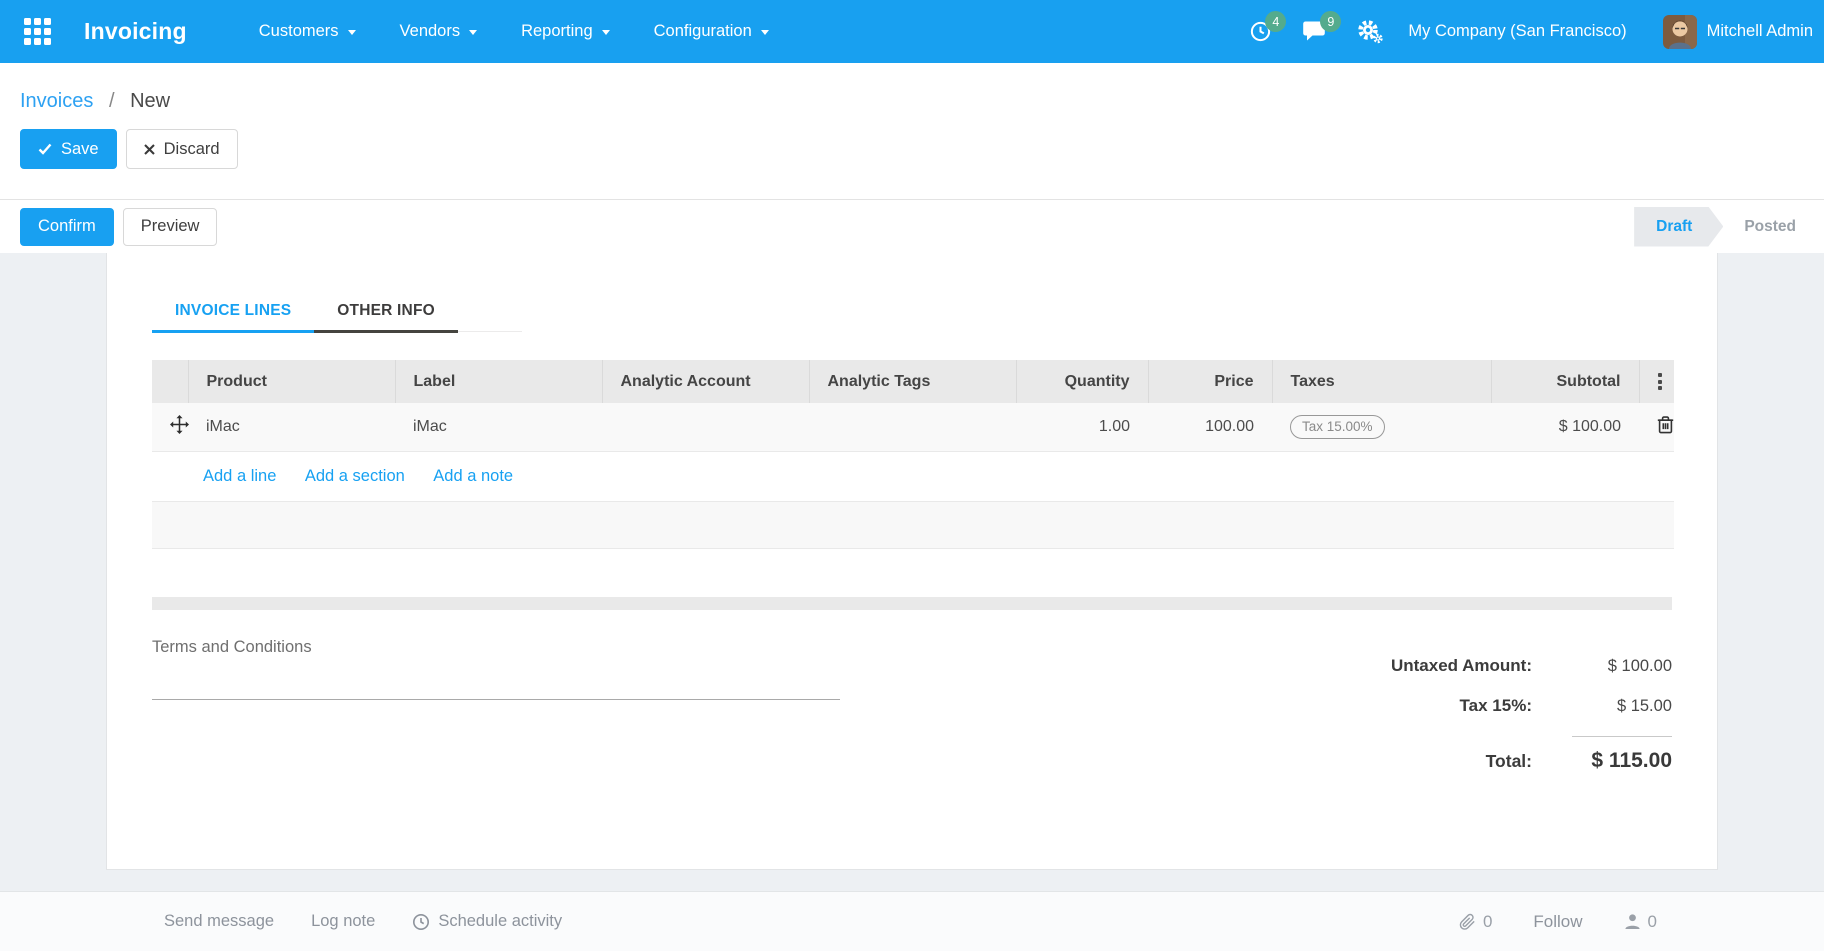  Describe the element at coordinates (67, 226) in the screenshot. I see `confirm-button: Confirm` at that location.